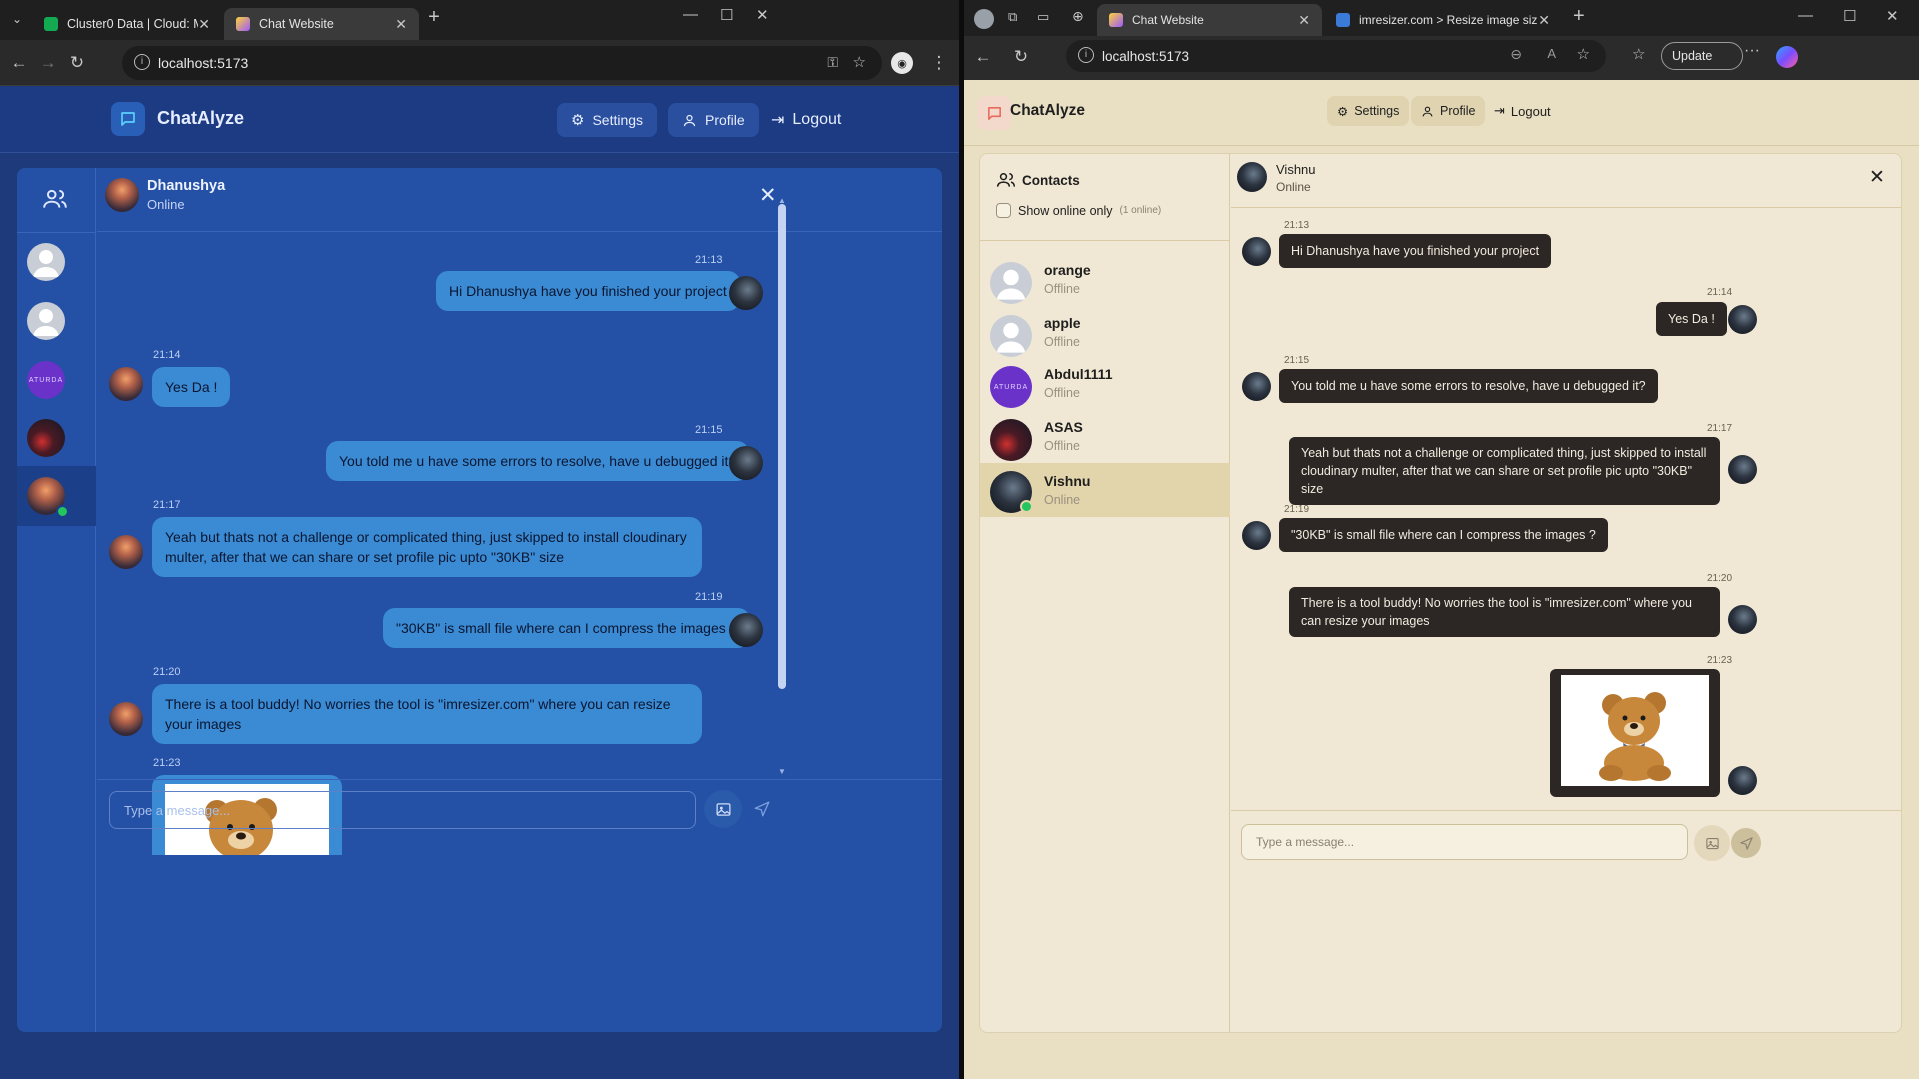  Describe the element at coordinates (1003, 210) in the screenshot. I see `online-filter-checkbox` at that location.